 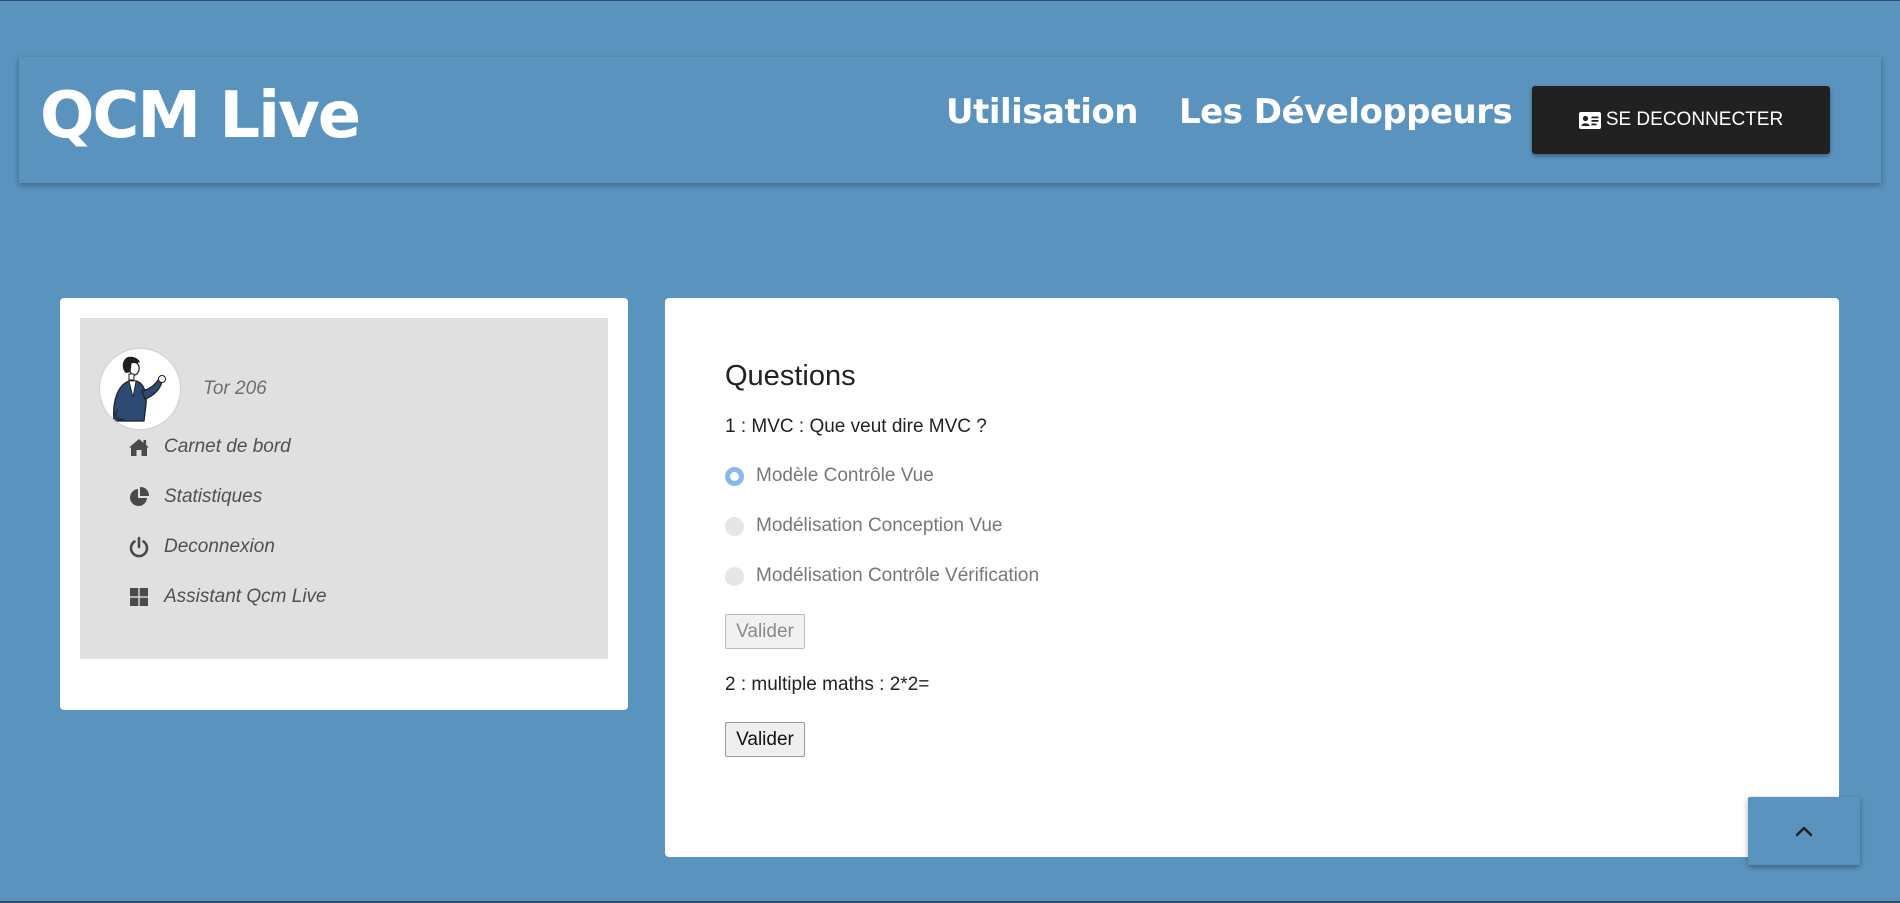 I want to click on nav-link-utilisation: Utilisation, so click(x=1042, y=112).